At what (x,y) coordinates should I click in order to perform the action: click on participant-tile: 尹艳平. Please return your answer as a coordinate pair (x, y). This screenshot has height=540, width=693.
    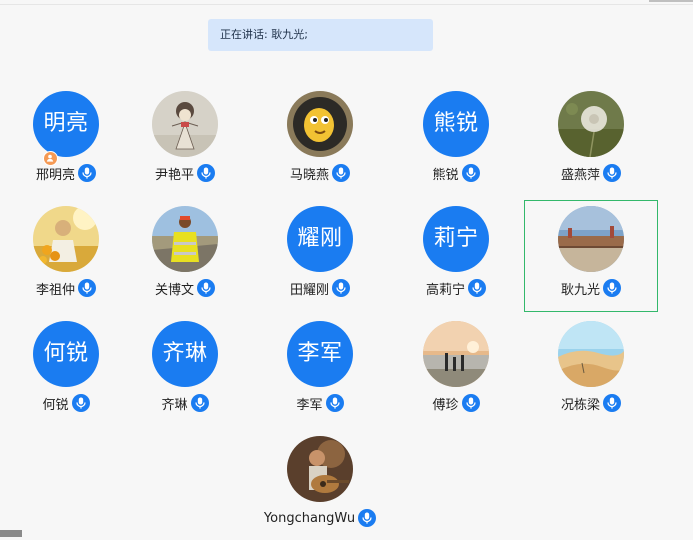
    Looking at the image, I should click on (185, 140).